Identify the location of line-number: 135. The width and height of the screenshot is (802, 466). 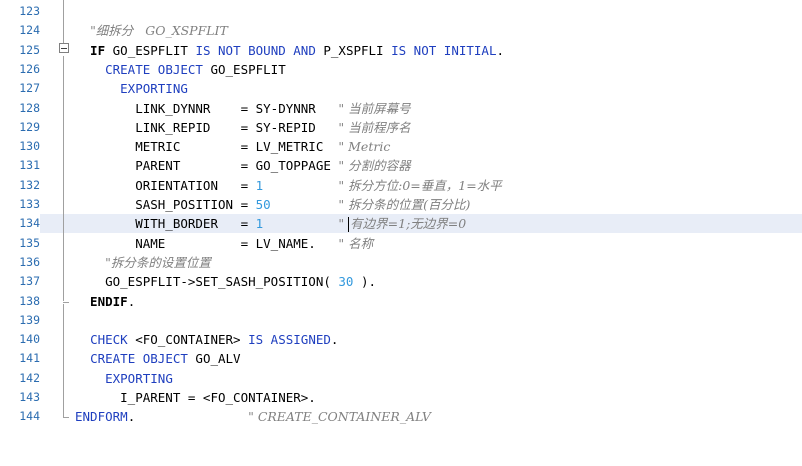
(29, 242).